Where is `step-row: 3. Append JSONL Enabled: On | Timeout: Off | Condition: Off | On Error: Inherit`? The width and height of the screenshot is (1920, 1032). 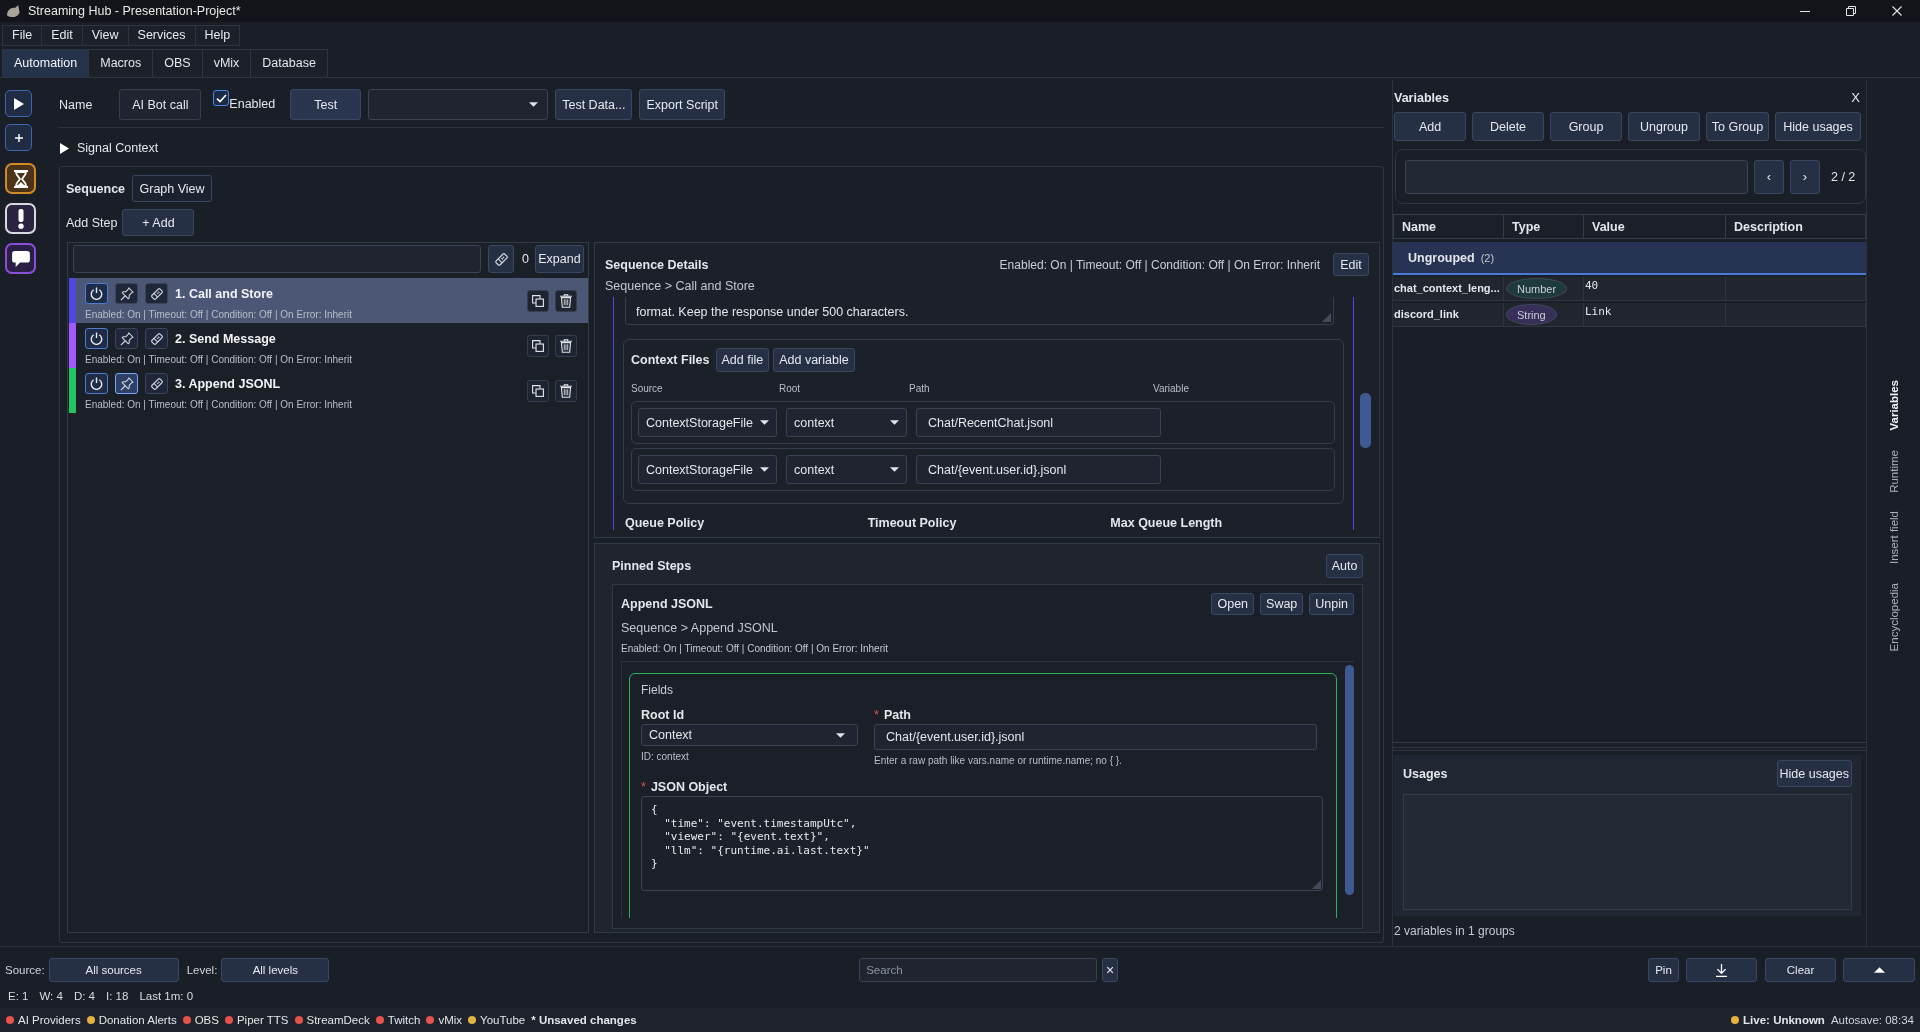 step-row: 3. Append JSONL Enabled: On | Timeout: Off | Condition: Off | On Error: Inherit is located at coordinates (328, 390).